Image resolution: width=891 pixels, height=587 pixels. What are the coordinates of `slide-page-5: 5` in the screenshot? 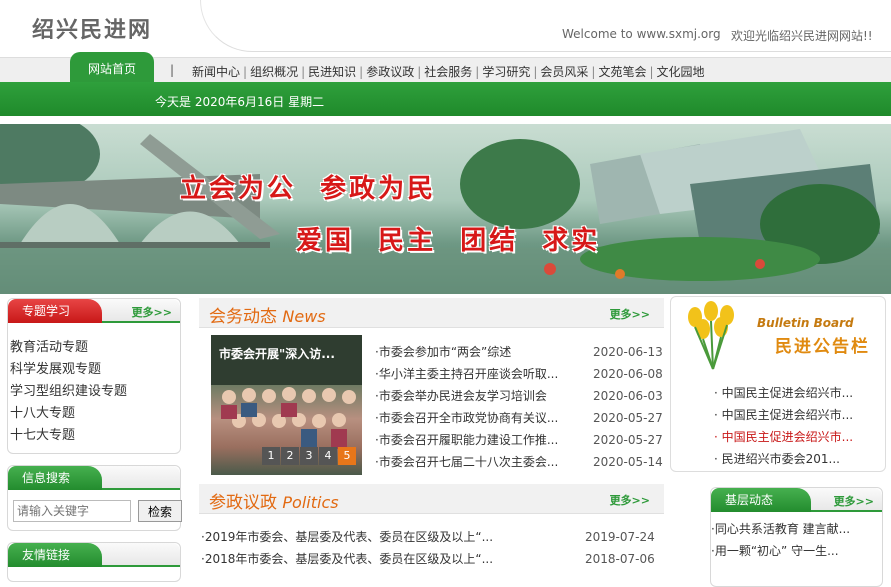 It's located at (347, 456).